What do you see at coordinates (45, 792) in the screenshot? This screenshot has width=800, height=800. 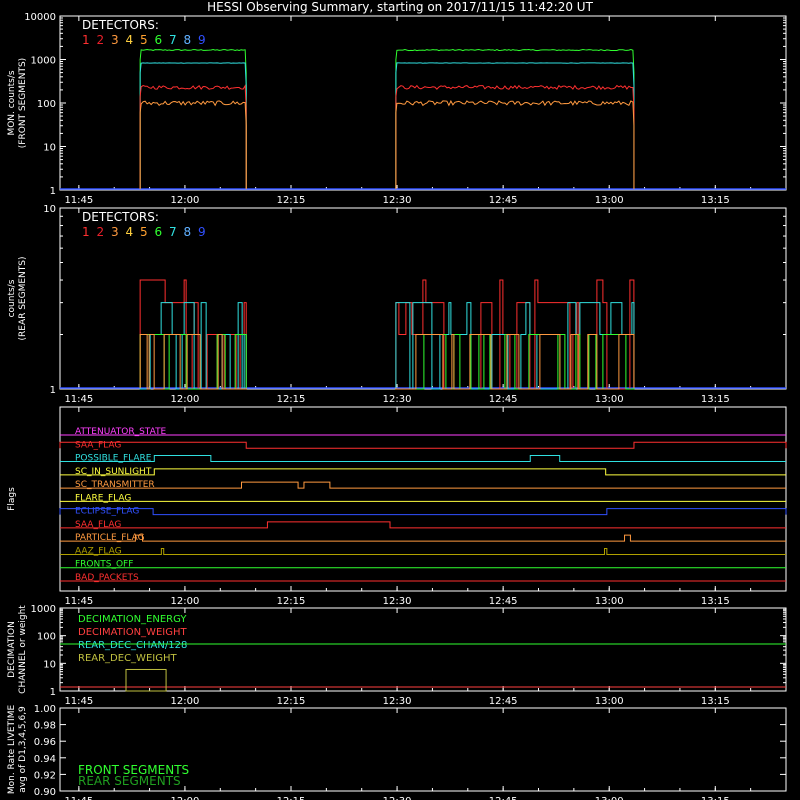 I see `y-tick-label: 0.90` at bounding box center [45, 792].